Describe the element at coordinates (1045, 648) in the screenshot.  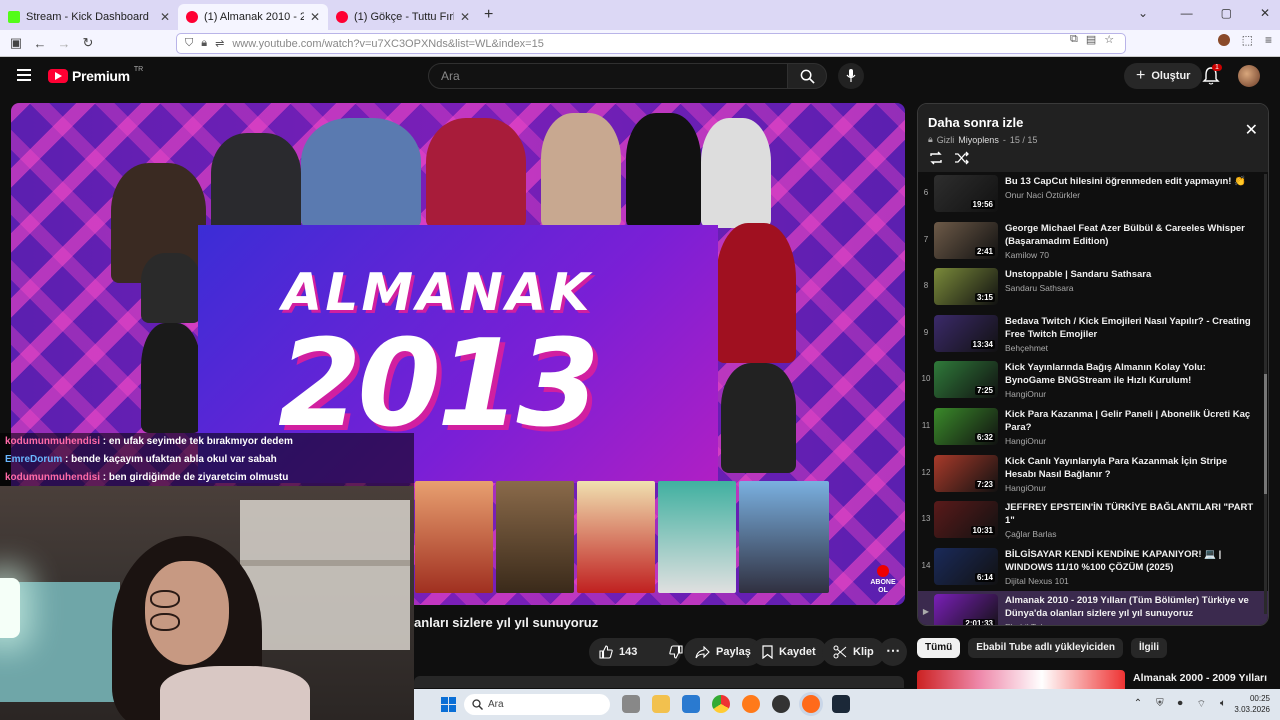
I see `chip-uploader: Ebabil Tube adlı yükleyiciden` at that location.